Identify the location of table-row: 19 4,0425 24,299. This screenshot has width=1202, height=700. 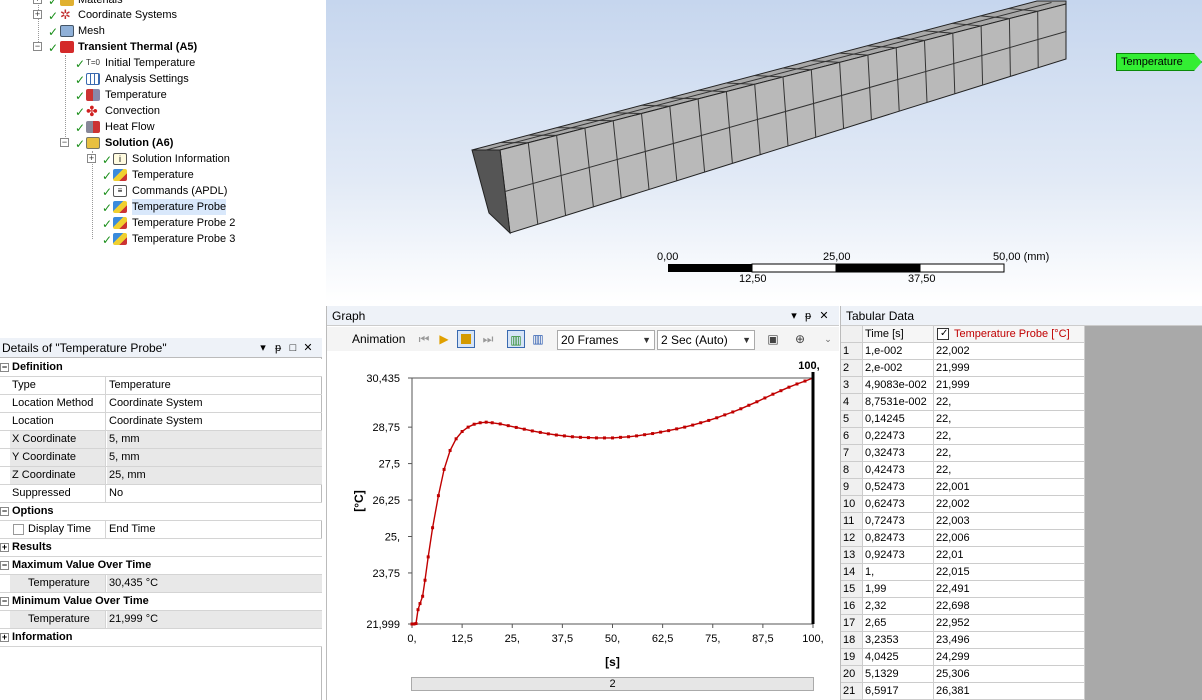
(963, 657).